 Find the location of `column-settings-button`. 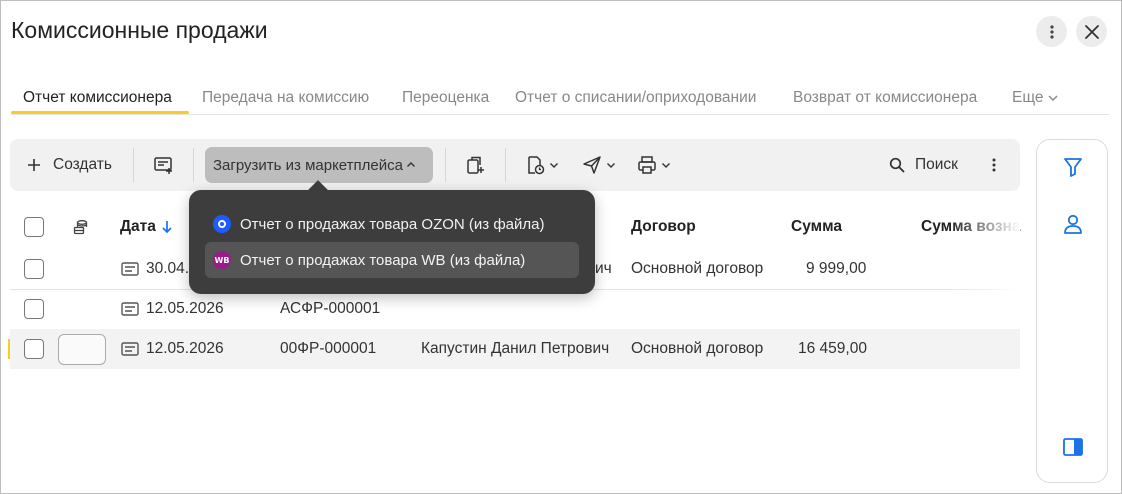

column-settings-button is located at coordinates (81, 227).